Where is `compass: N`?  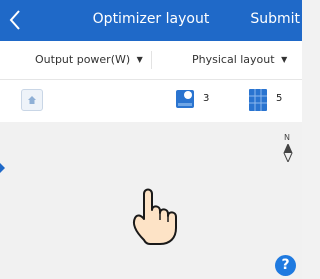
compass: N is located at coordinates (288, 148).